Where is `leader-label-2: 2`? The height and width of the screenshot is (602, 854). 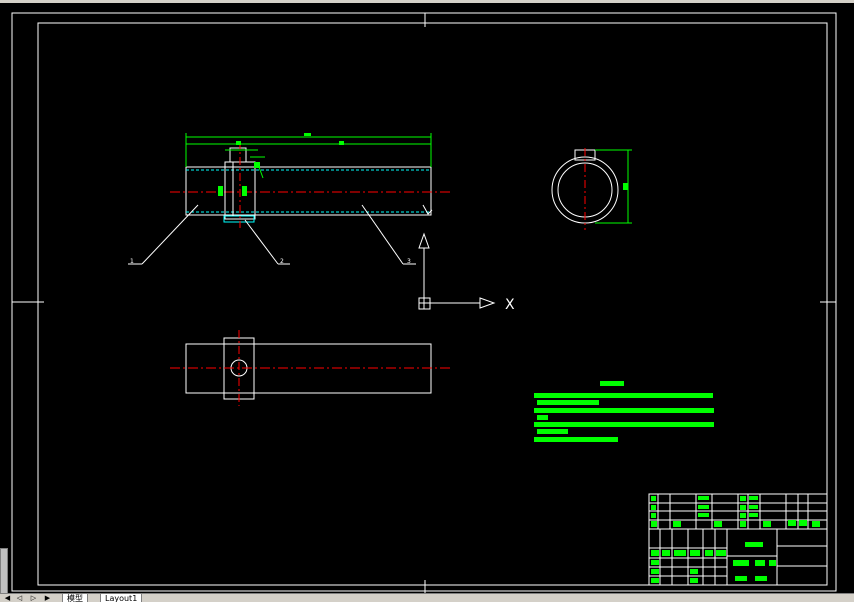
leader-label-2: 2 is located at coordinates (282, 261).